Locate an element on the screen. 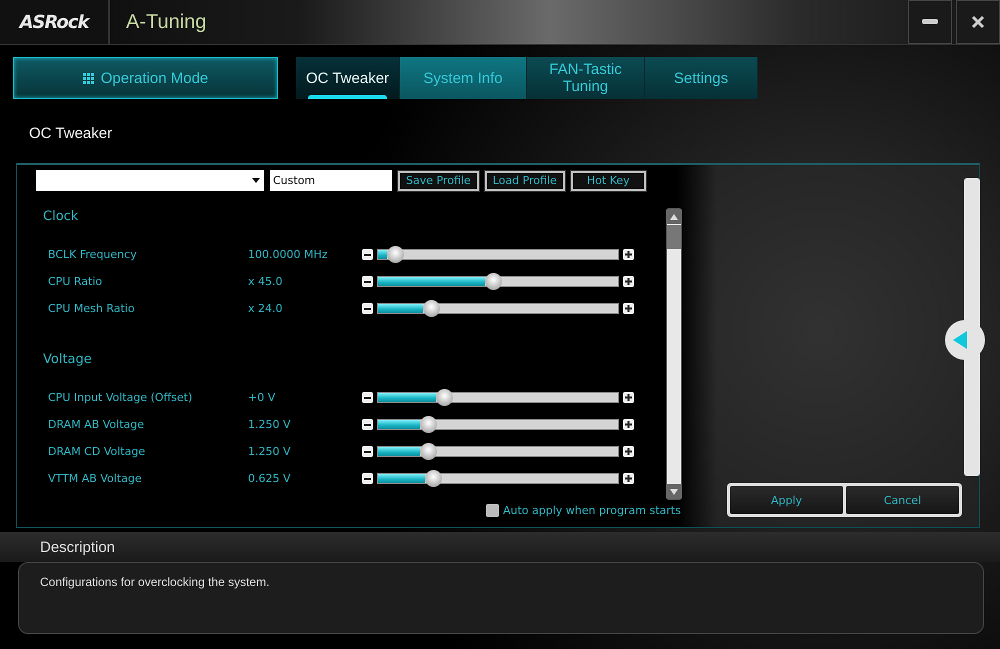 This screenshot has height=649, width=1000. close-button is located at coordinates (978, 22).